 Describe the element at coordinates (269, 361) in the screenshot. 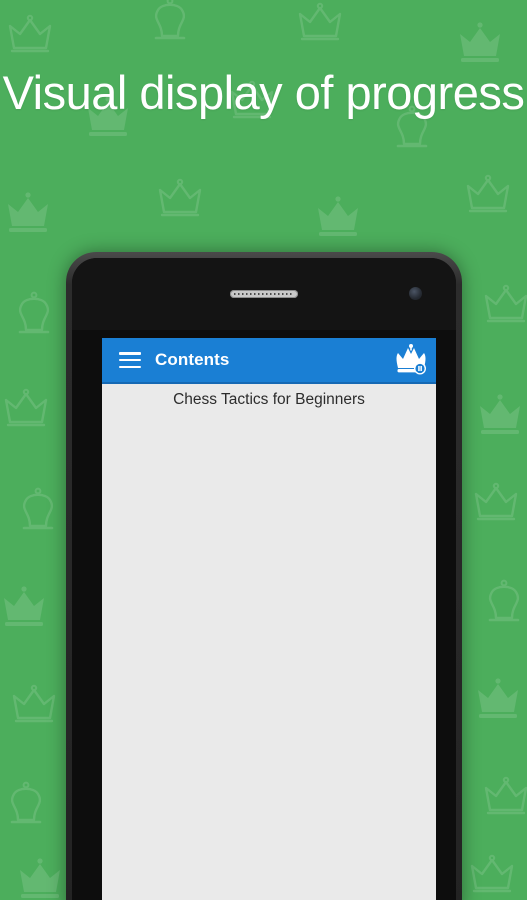

I see `app-bar: Contents` at that location.